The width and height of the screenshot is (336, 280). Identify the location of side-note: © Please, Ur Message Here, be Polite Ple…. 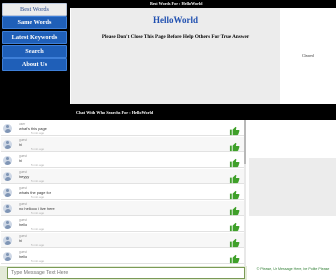
(293, 269).